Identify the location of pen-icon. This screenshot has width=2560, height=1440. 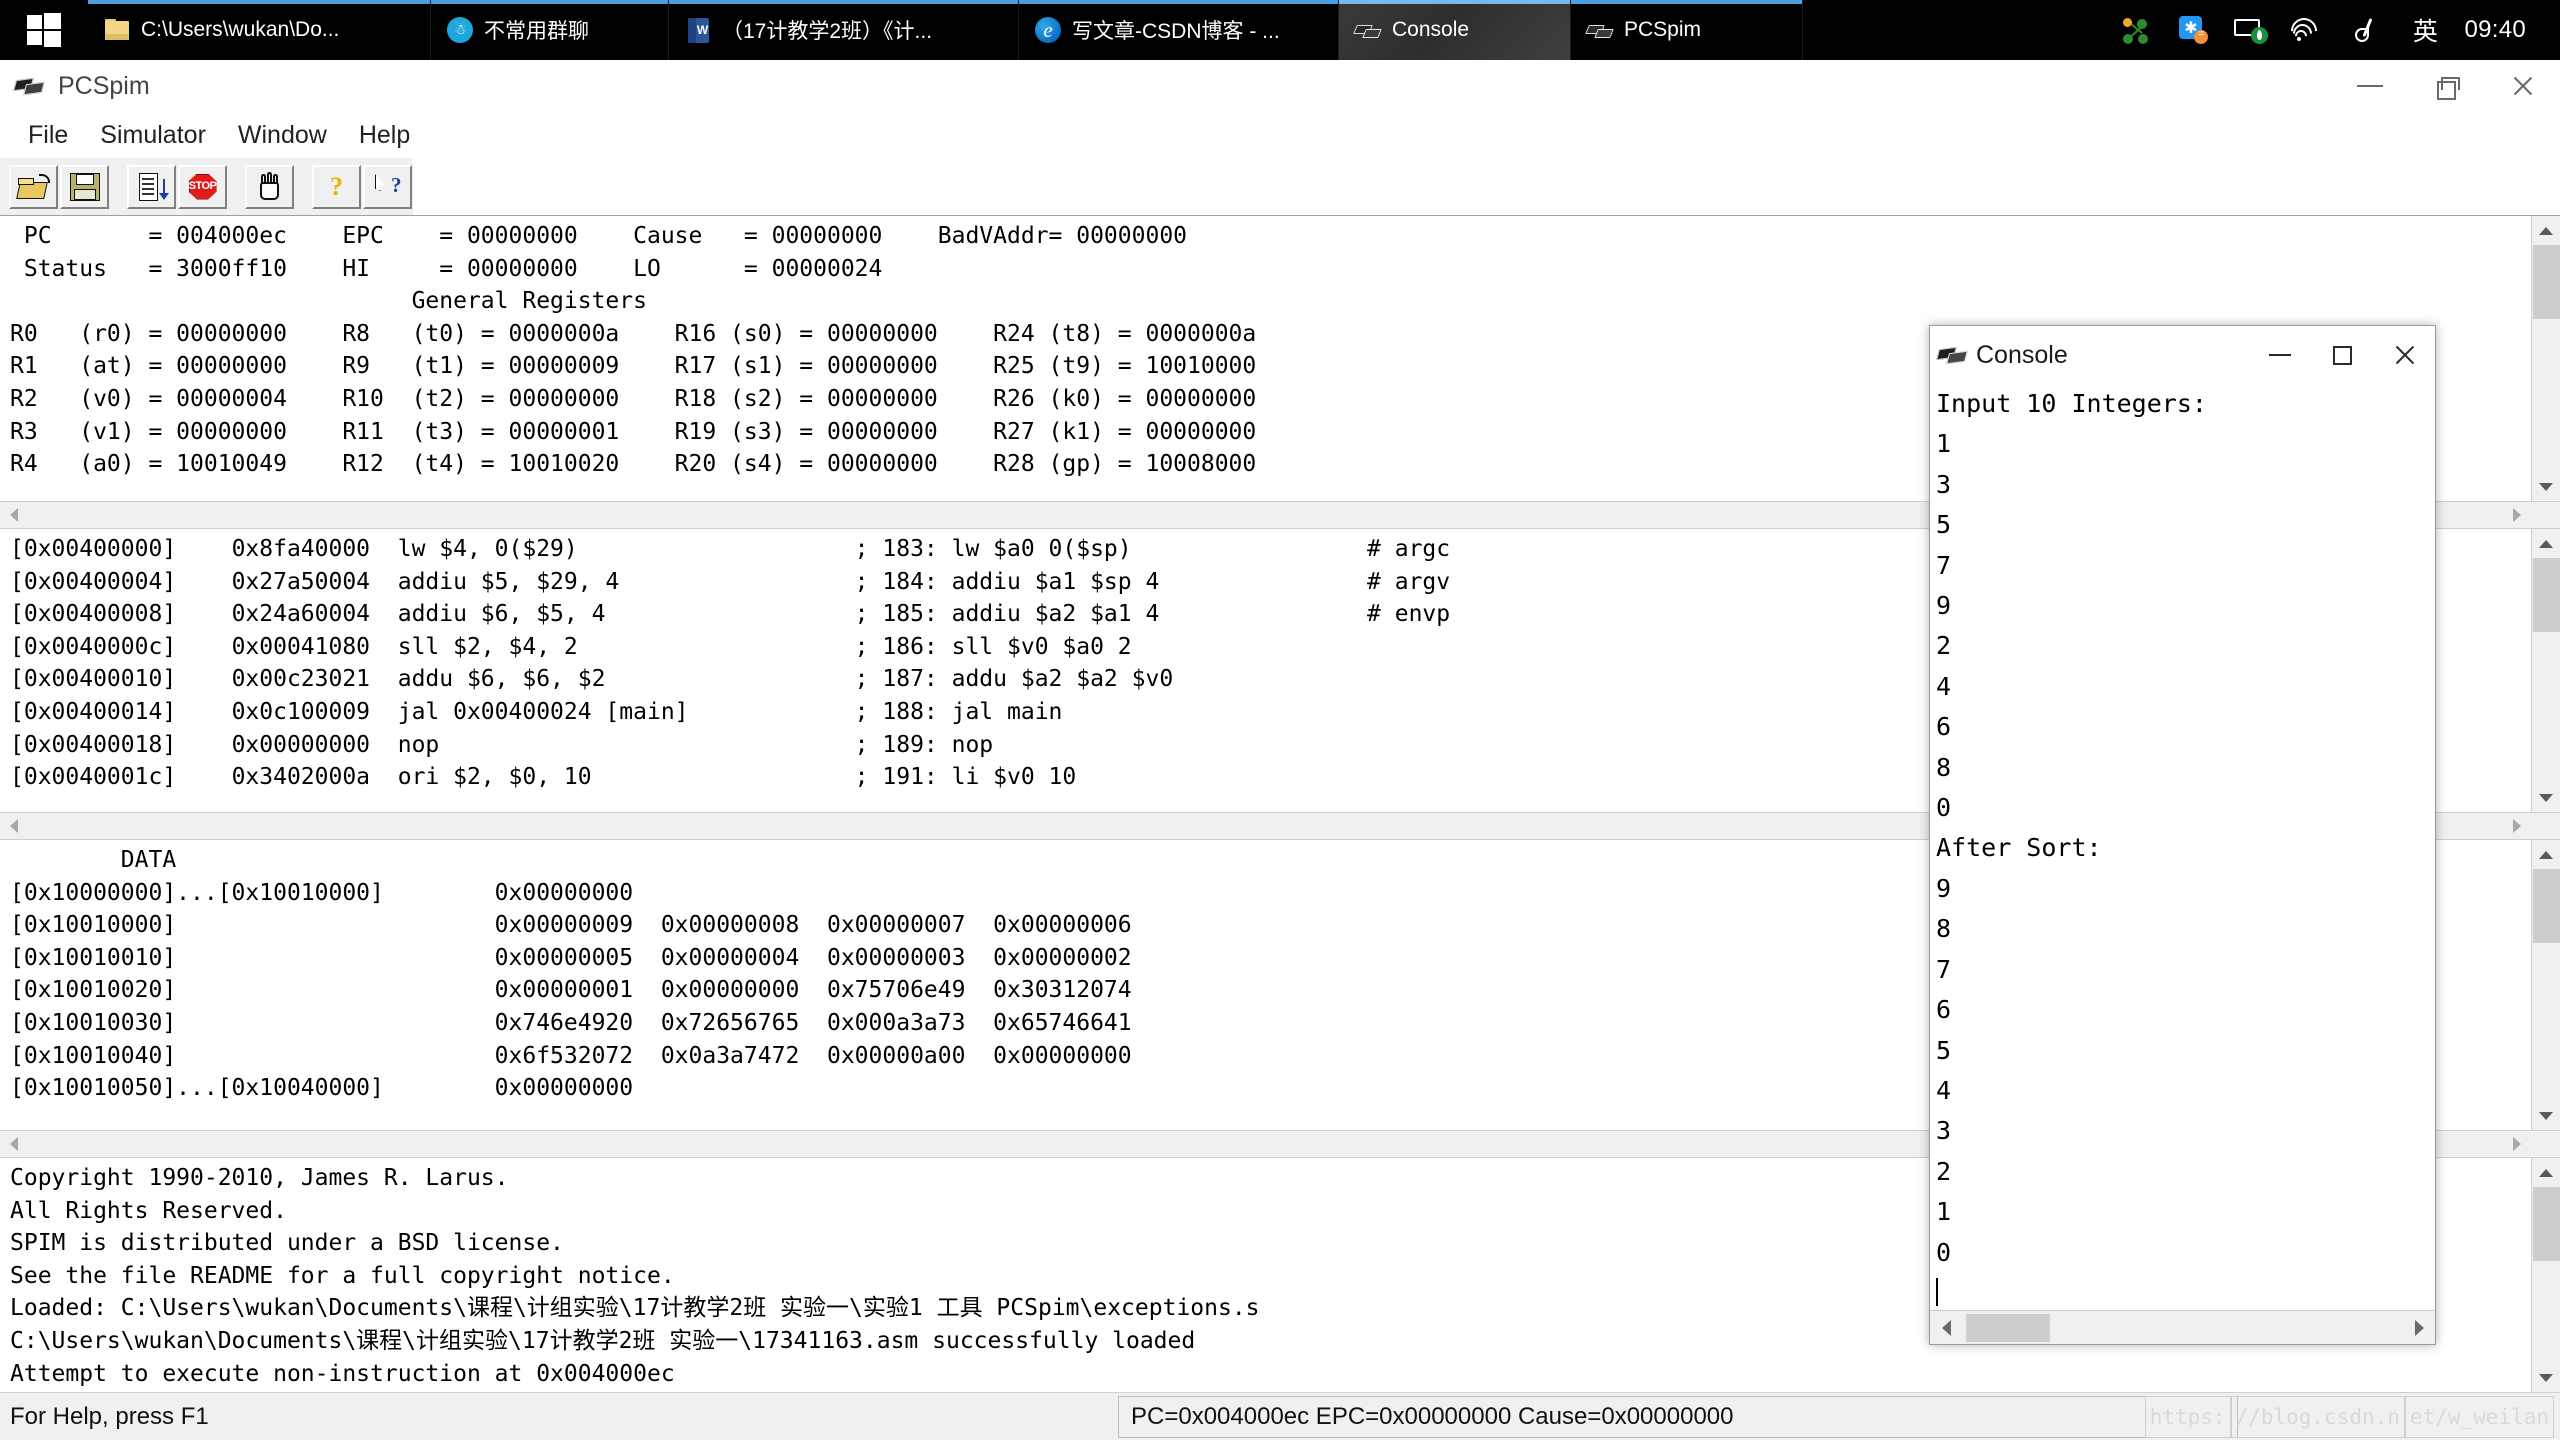
(2367, 30).